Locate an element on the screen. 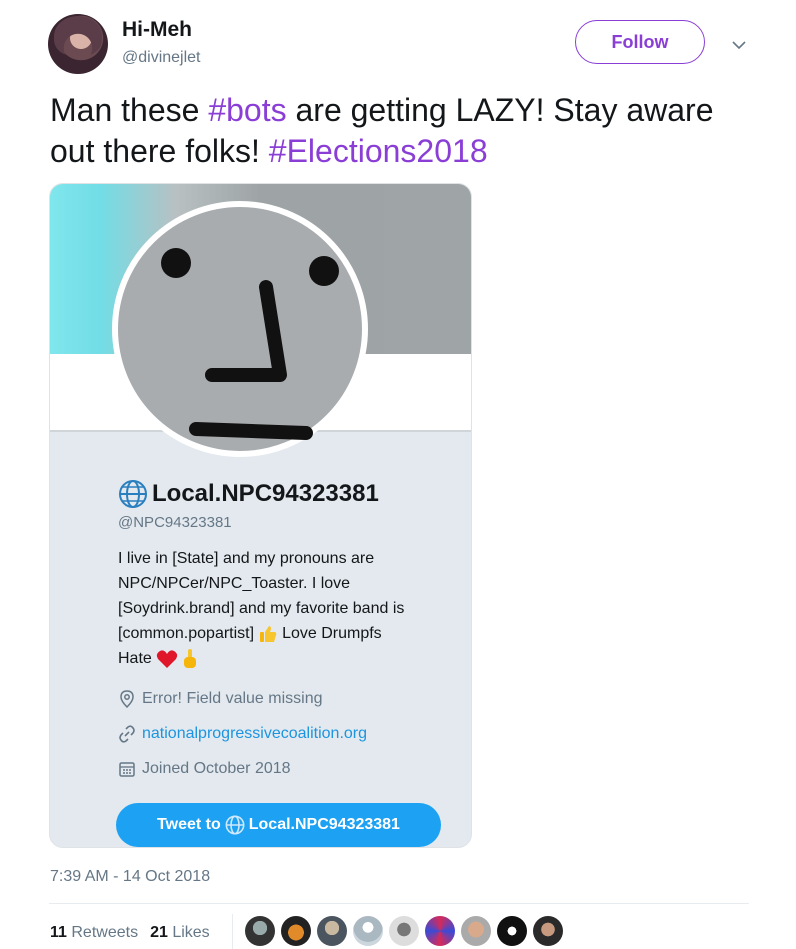 This screenshot has width=796, height=949. user-avatar is located at coordinates (78, 44).